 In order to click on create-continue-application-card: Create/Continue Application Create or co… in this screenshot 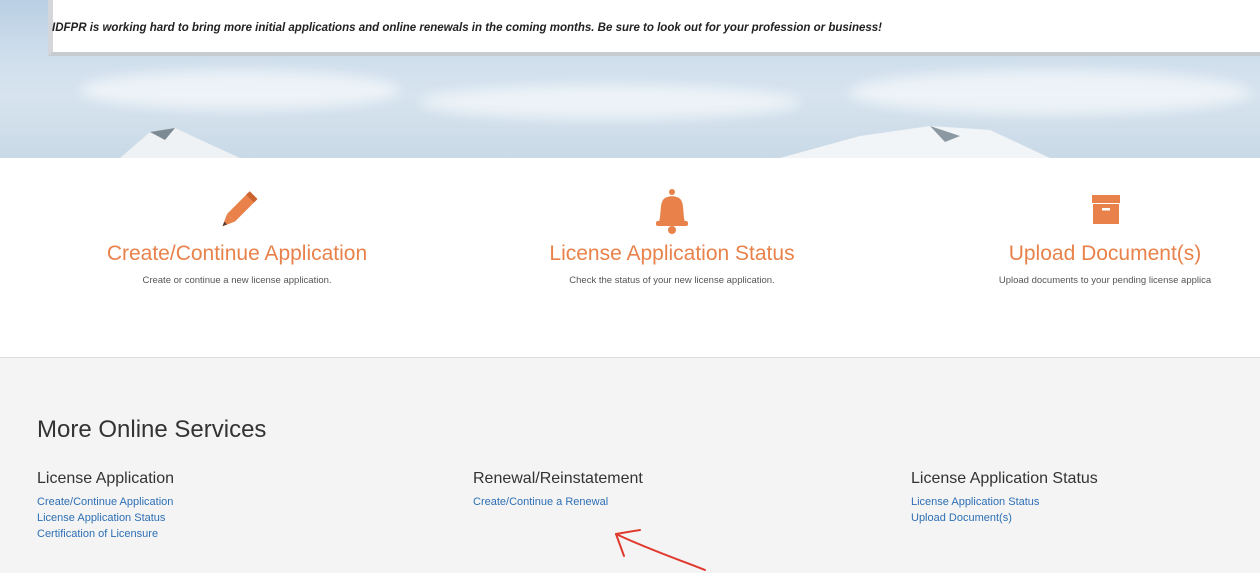, I will do `click(237, 236)`.